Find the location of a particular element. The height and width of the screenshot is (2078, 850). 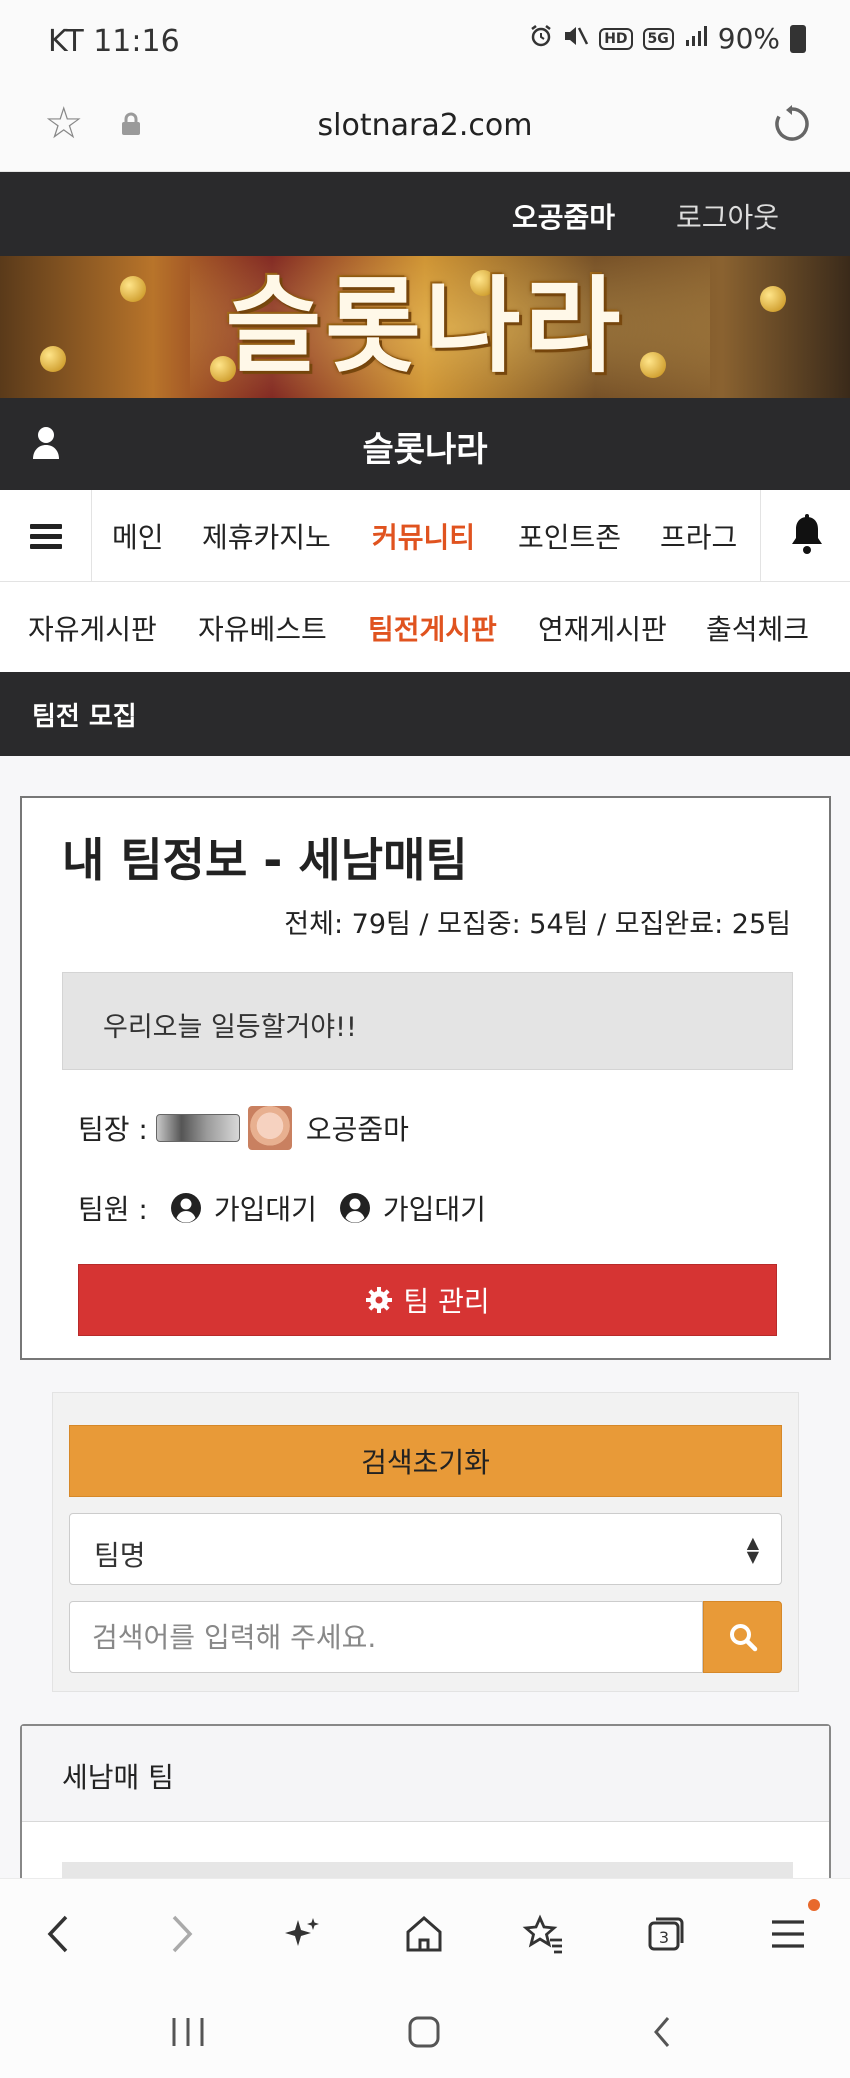

5g-icon: 5G is located at coordinates (658, 38).